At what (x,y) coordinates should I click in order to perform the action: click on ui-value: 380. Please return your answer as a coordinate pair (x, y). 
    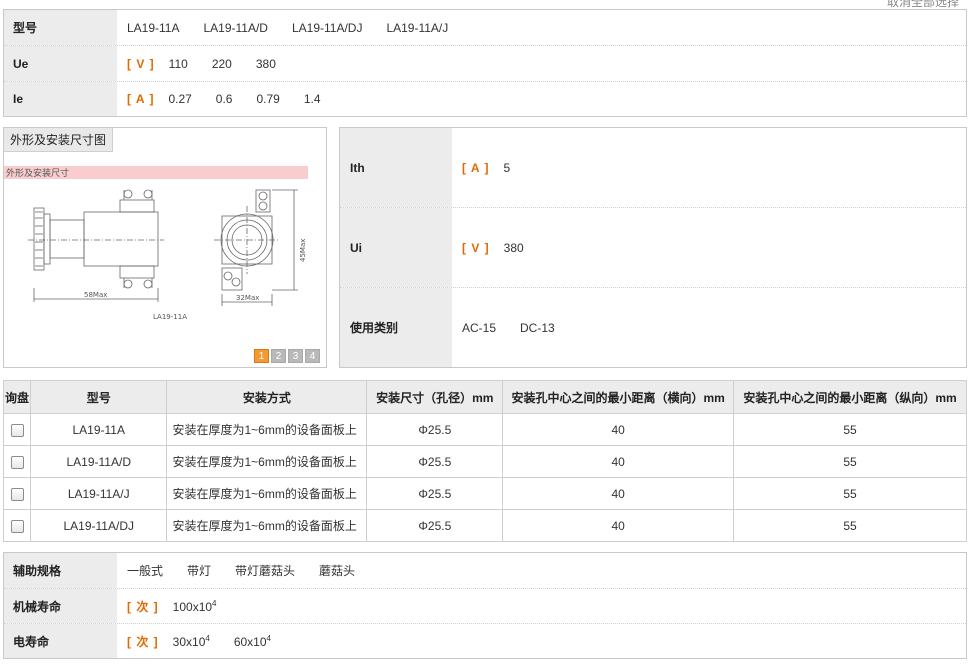
    Looking at the image, I should click on (514, 248).